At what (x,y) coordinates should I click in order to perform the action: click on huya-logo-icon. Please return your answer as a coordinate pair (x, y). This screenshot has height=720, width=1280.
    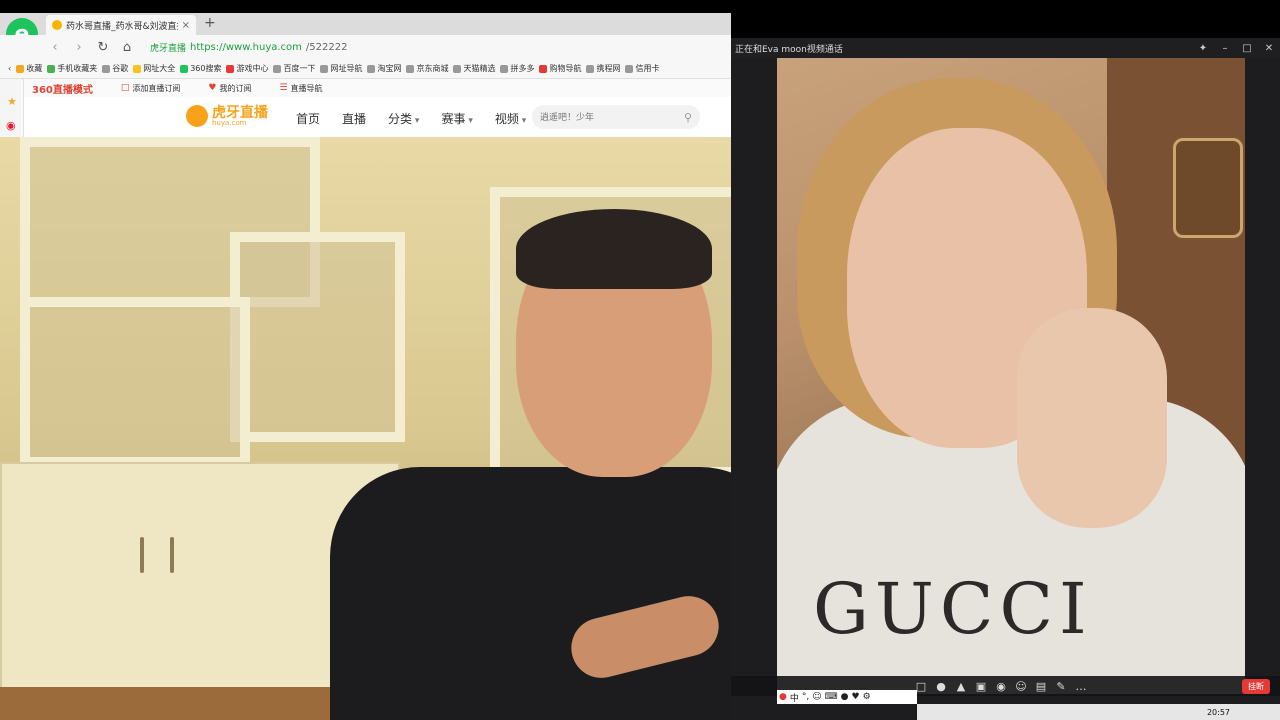
    Looking at the image, I should click on (197, 116).